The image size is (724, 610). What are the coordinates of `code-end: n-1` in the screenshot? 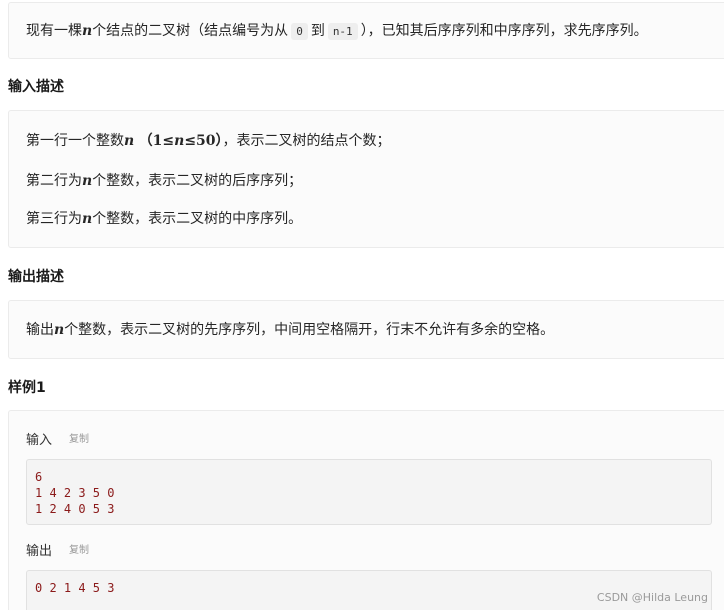 It's located at (342, 31).